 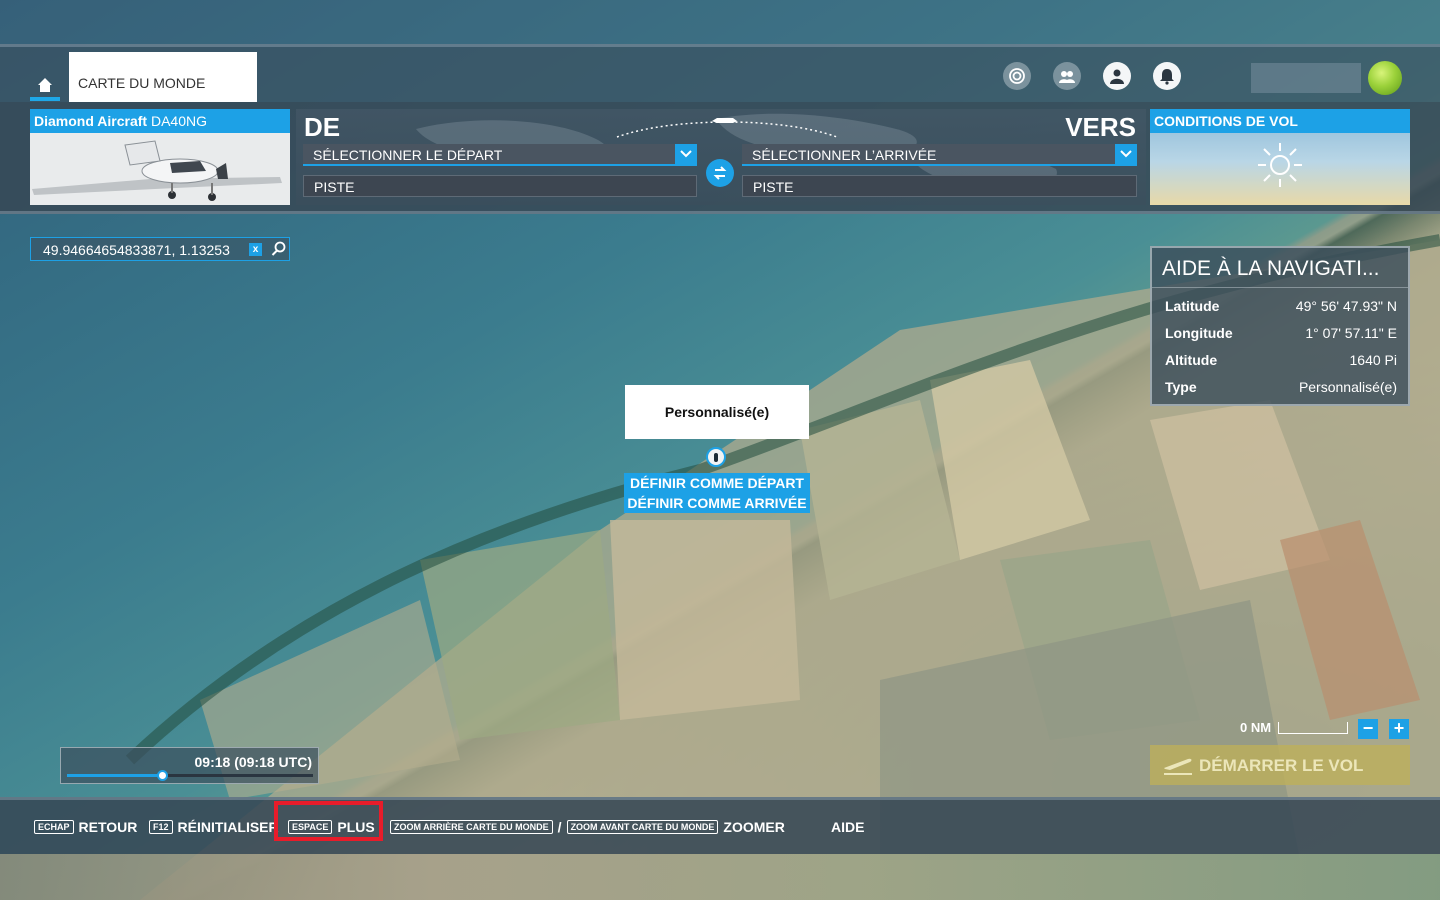 I want to click on flight-conditions-title: CONDITIONS DE VOL, so click(x=1280, y=121).